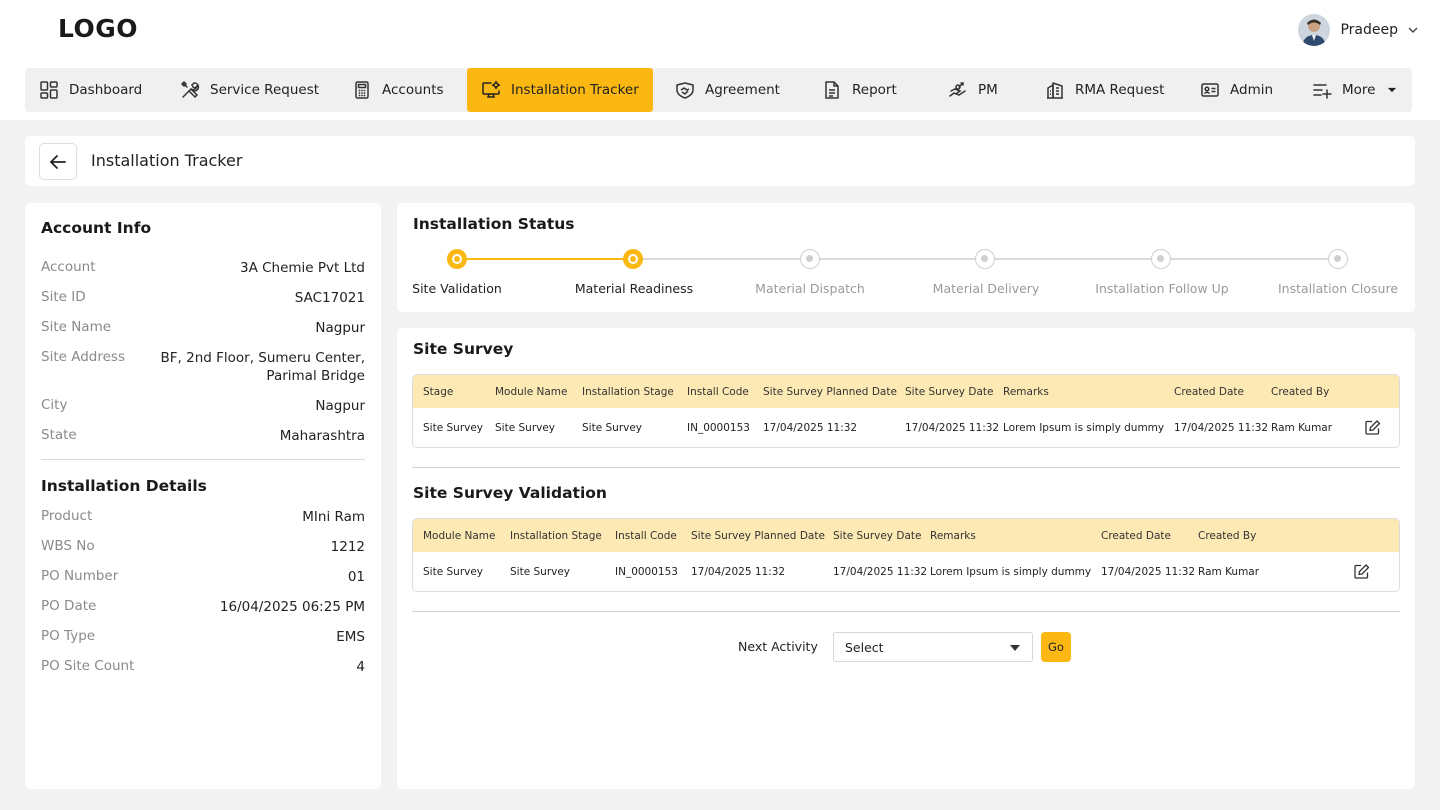 The width and height of the screenshot is (1440, 810). What do you see at coordinates (59, 435) in the screenshot?
I see `field-label: State` at bounding box center [59, 435].